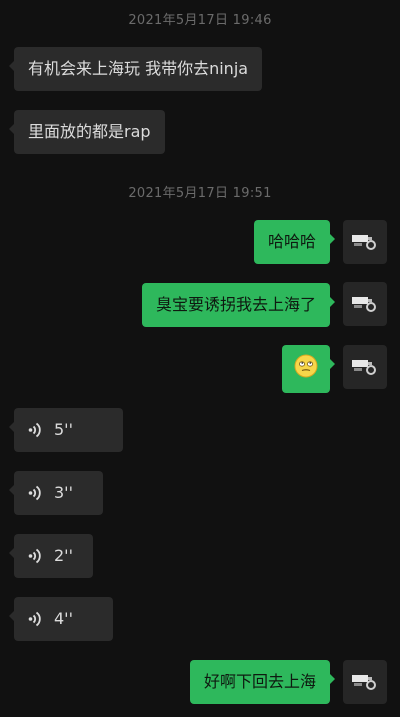  What do you see at coordinates (51, 556) in the screenshot?
I see `voice-message: 2''` at bounding box center [51, 556].